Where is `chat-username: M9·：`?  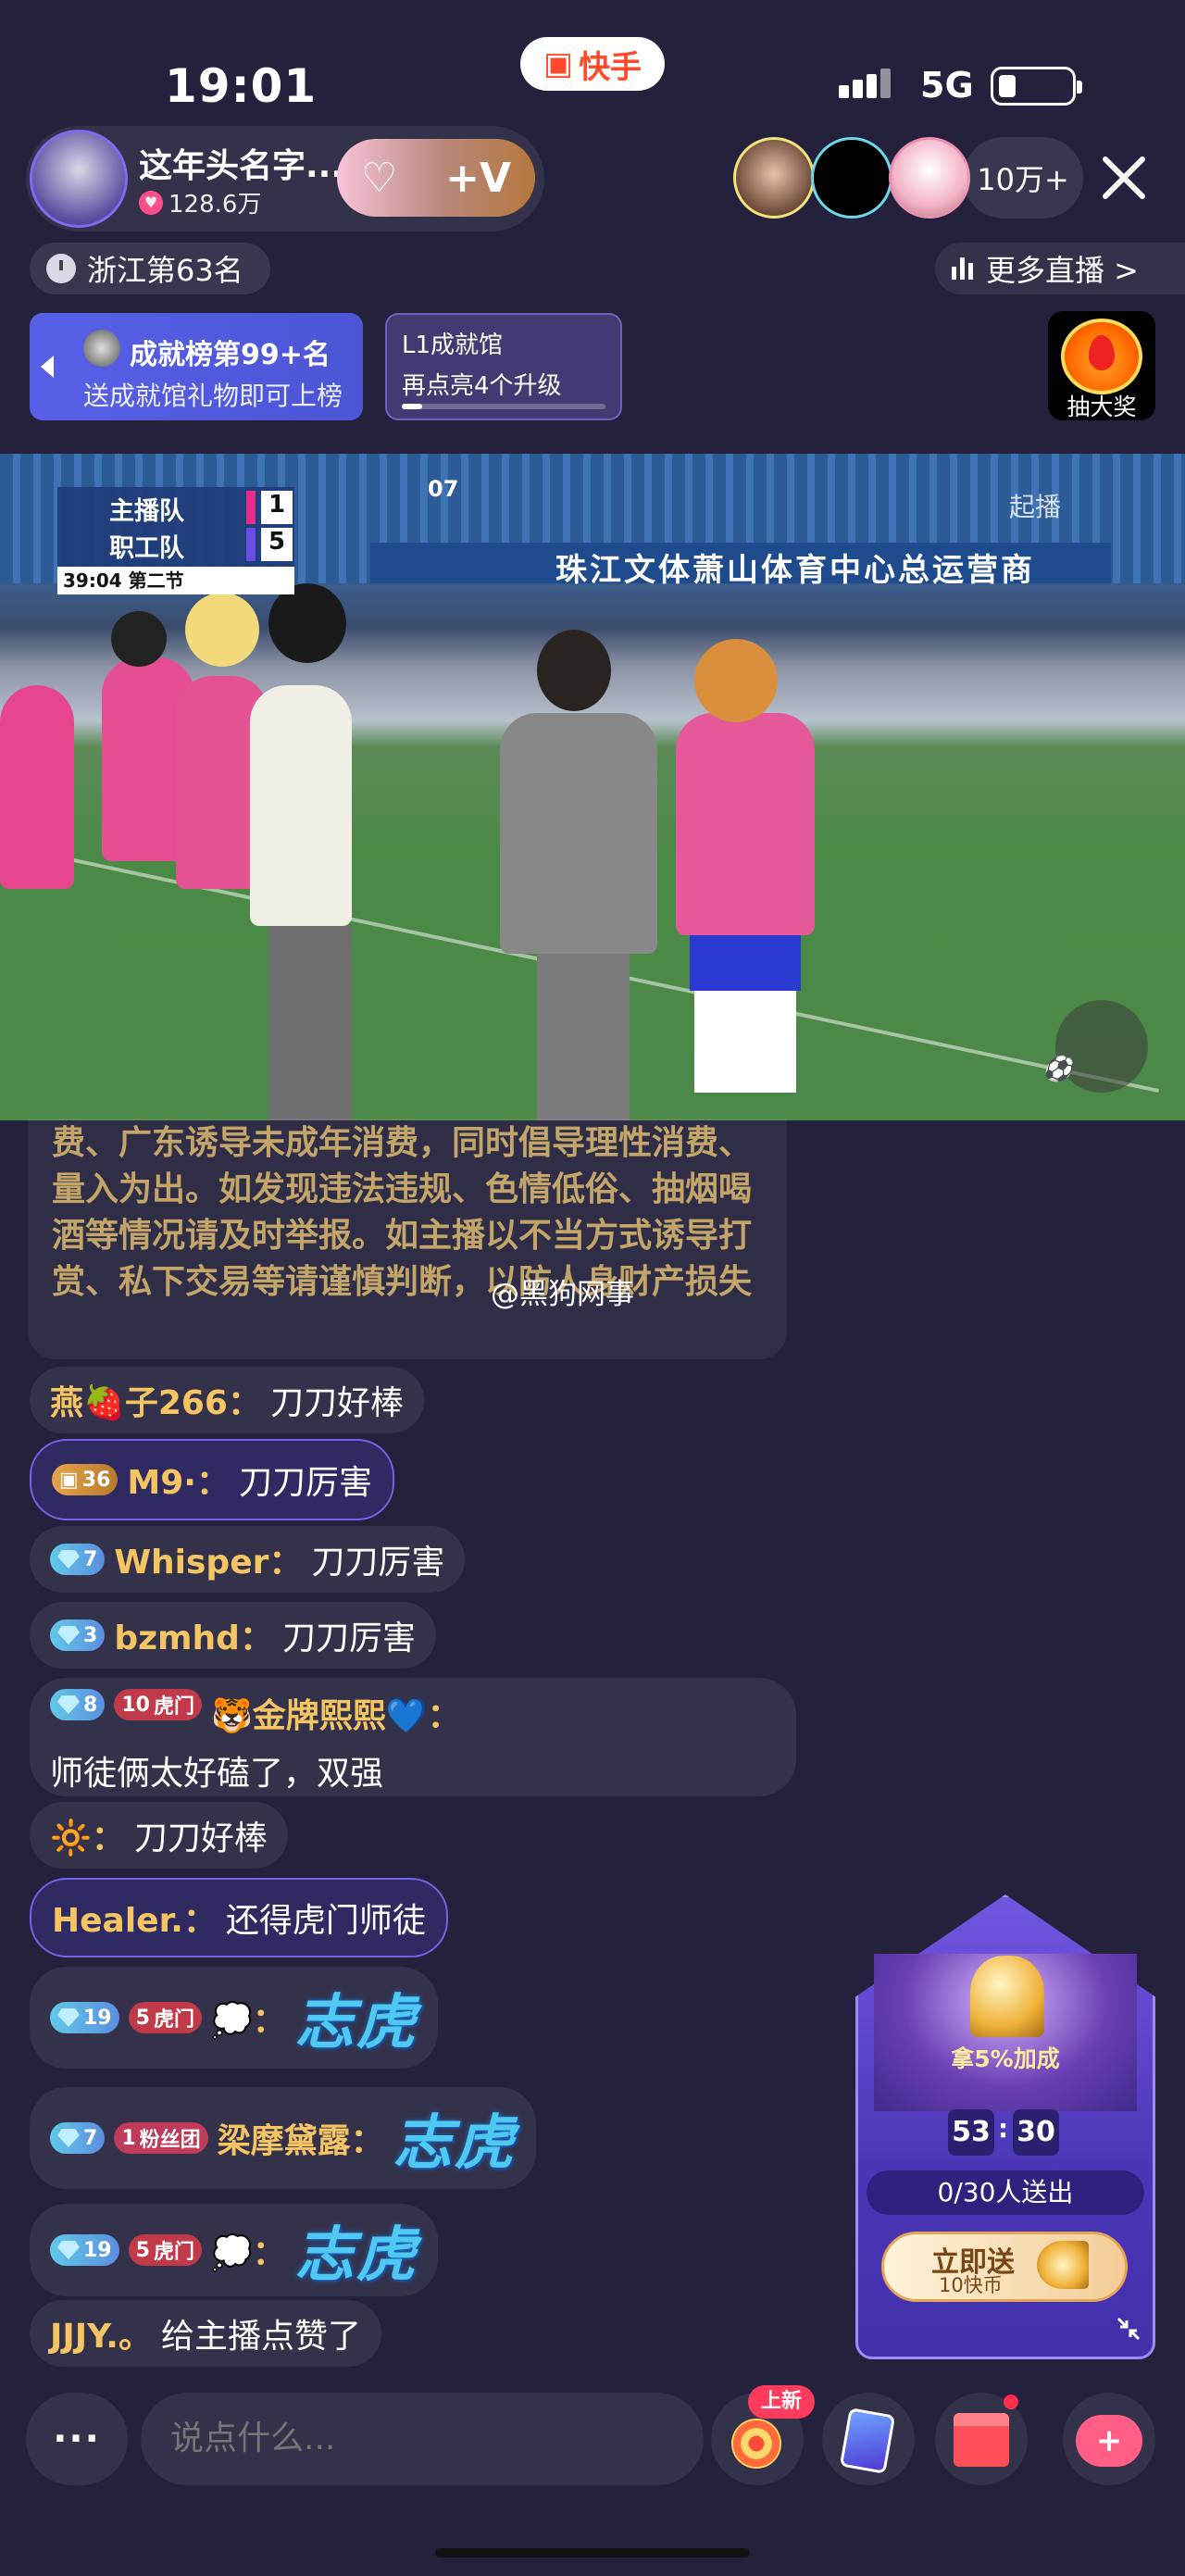
chat-username: M9·： is located at coordinates (178, 1480).